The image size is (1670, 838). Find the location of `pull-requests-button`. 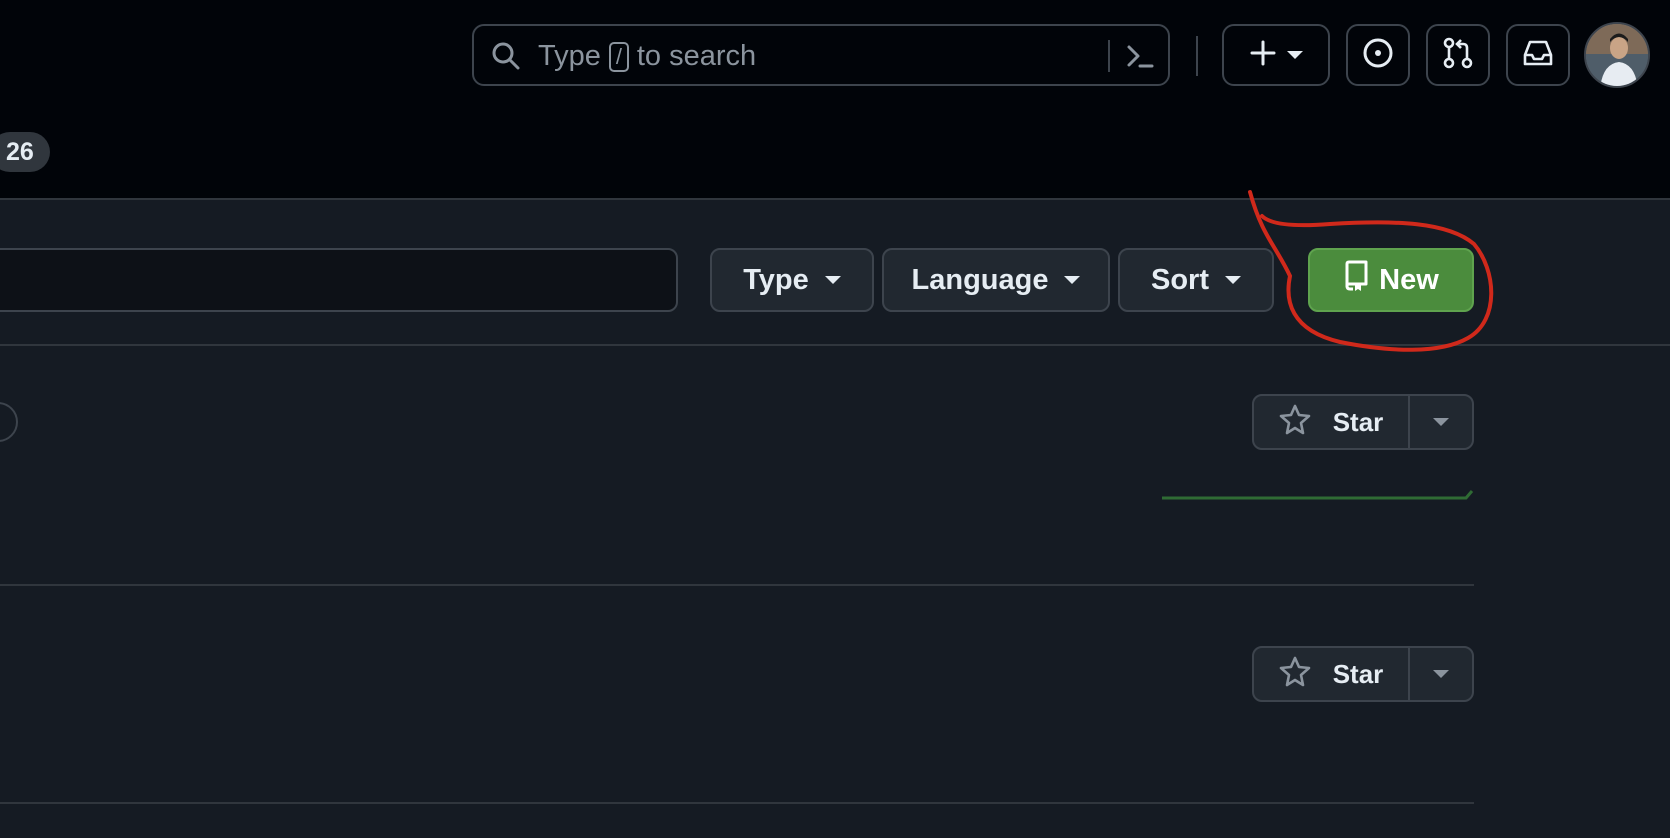

pull-requests-button is located at coordinates (1458, 55).